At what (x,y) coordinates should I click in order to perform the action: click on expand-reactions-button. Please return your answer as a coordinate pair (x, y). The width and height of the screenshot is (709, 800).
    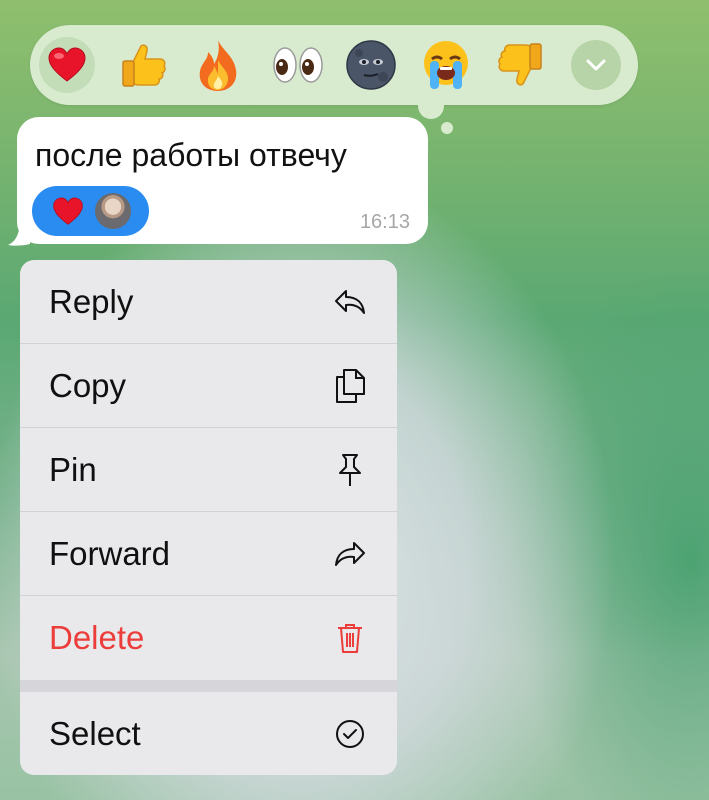
    Looking at the image, I should click on (596, 65).